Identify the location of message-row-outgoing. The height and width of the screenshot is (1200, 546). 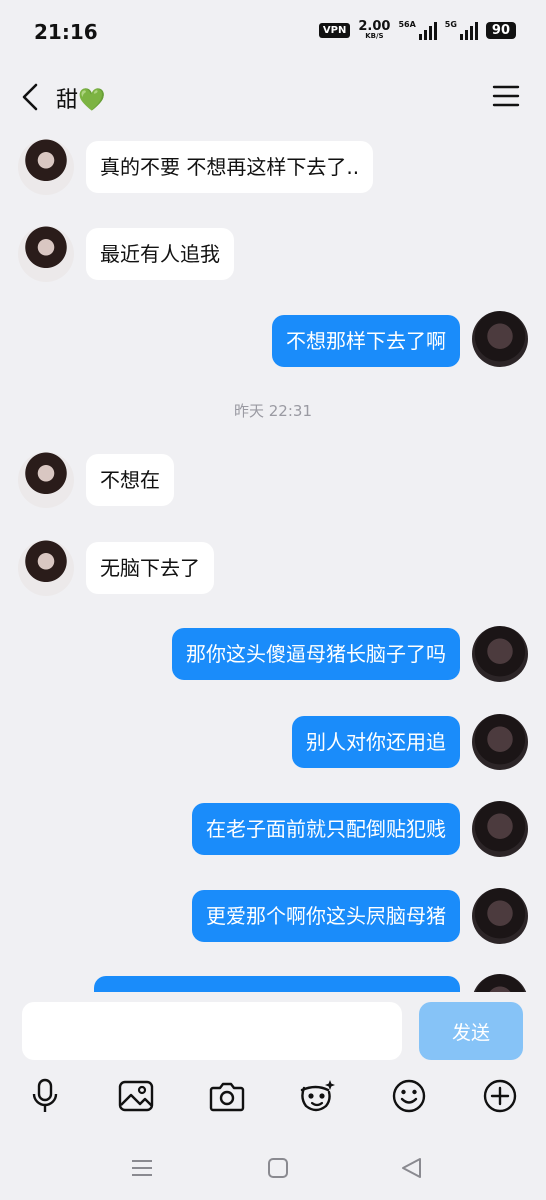
(273, 982).